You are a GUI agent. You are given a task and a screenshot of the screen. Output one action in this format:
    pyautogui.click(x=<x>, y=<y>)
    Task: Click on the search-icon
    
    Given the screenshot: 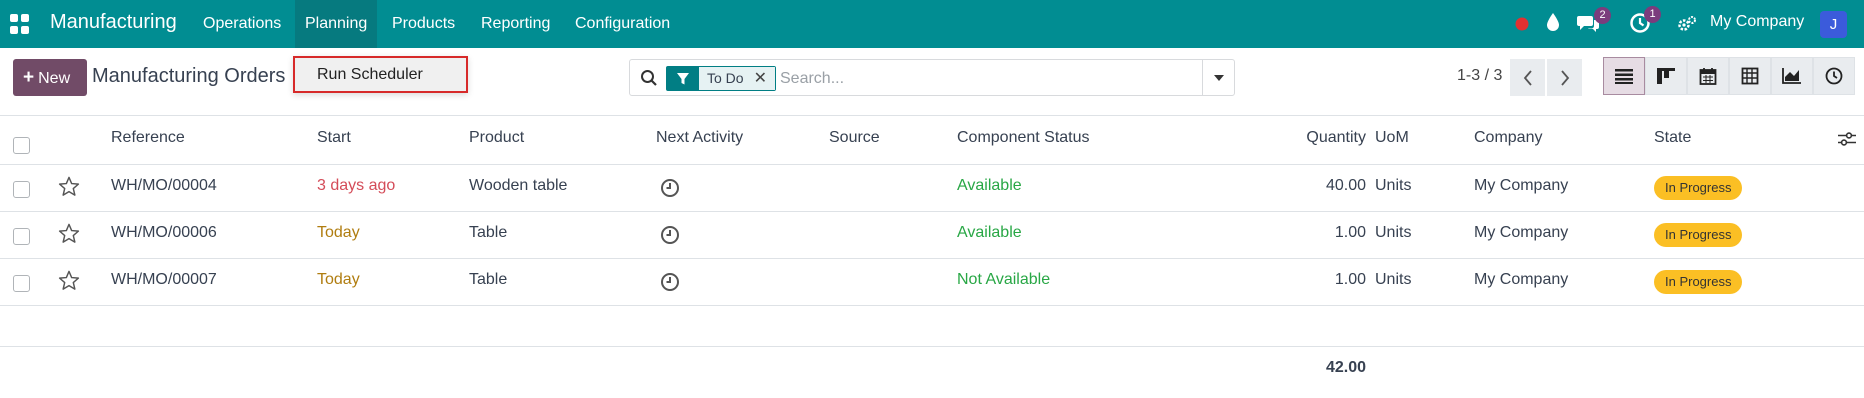 What is the action you would take?
    pyautogui.click(x=649, y=80)
    